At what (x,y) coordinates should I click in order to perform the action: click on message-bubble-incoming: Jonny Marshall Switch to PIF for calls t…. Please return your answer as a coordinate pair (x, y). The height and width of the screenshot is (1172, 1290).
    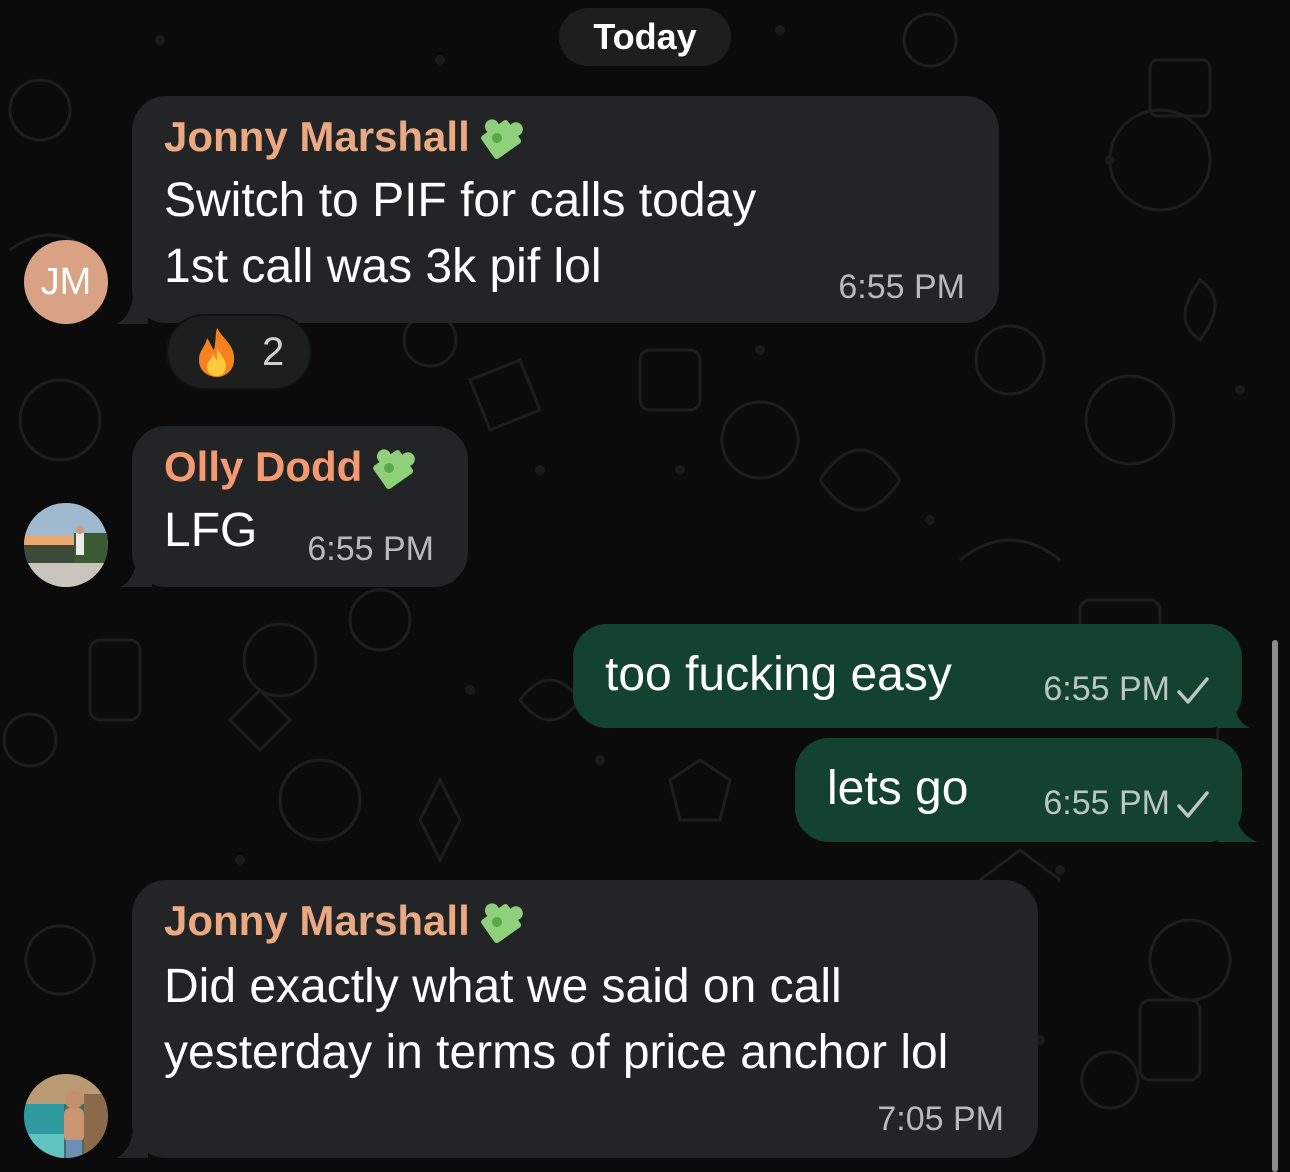
    Looking at the image, I should click on (565, 209).